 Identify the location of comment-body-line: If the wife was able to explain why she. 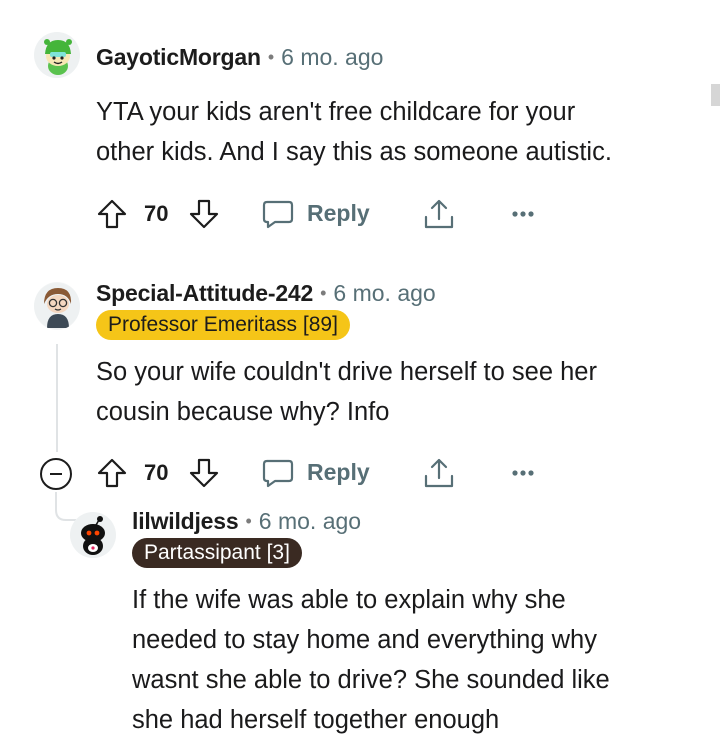
(349, 600).